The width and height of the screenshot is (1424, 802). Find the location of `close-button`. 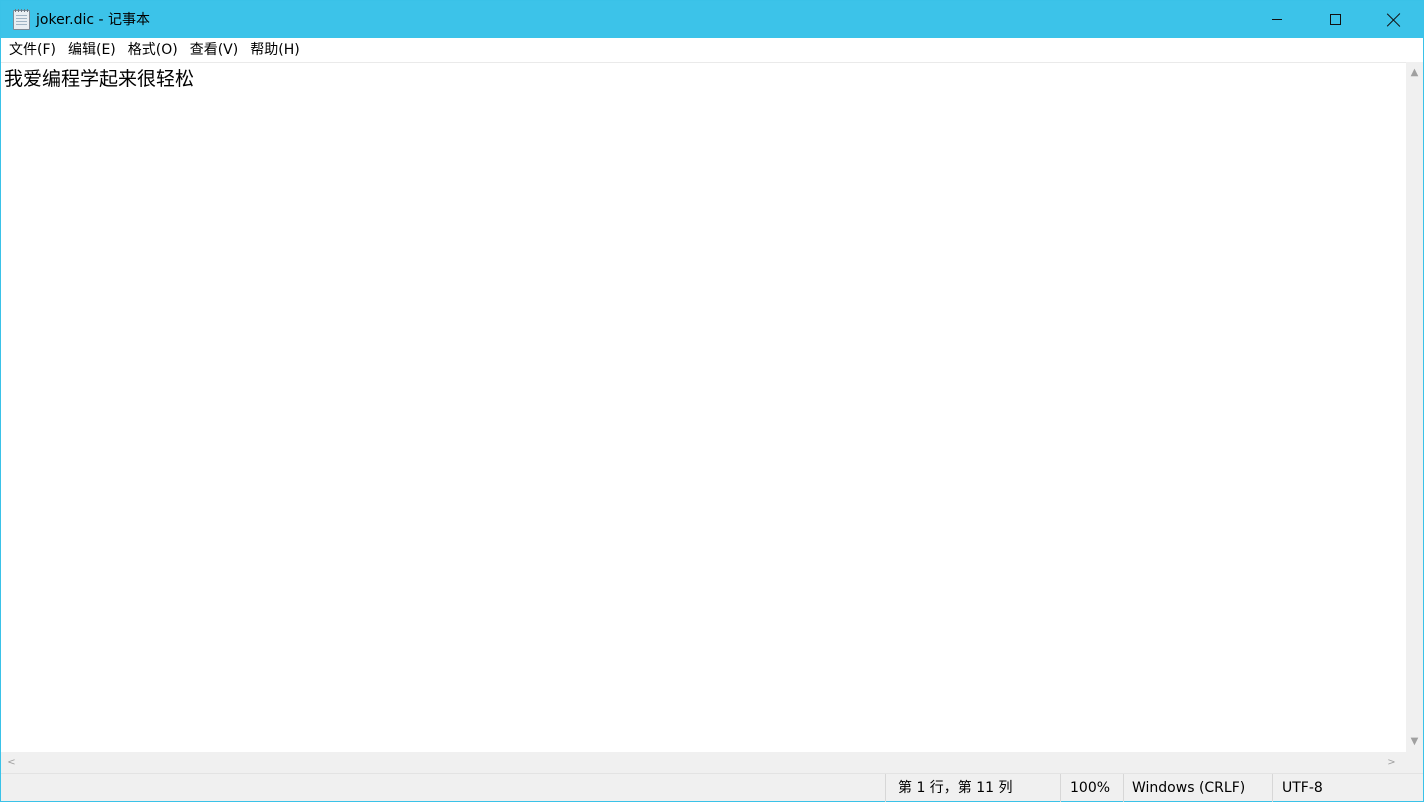

close-button is located at coordinates (1394, 19).